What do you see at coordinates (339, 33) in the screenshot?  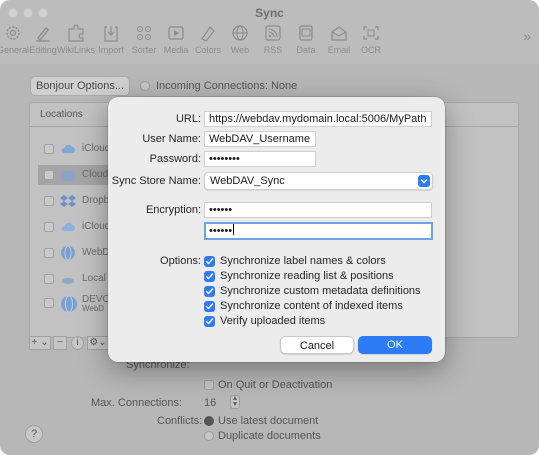 I see `email-icon` at bounding box center [339, 33].